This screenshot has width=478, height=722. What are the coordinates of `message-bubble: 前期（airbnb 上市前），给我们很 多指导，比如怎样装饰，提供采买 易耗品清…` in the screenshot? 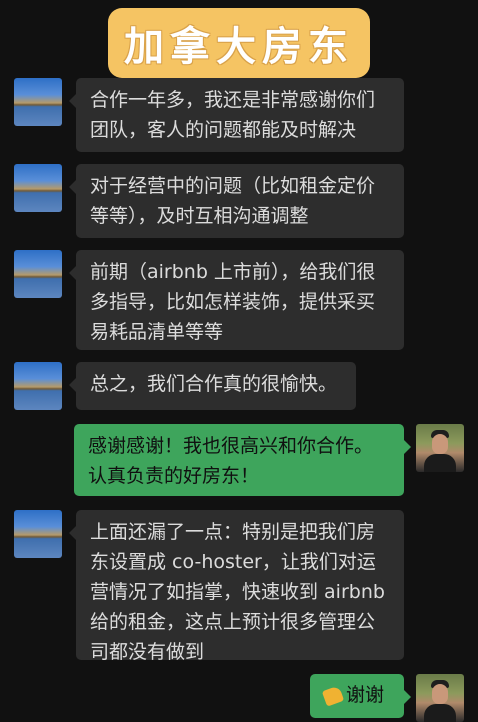 It's located at (236, 300).